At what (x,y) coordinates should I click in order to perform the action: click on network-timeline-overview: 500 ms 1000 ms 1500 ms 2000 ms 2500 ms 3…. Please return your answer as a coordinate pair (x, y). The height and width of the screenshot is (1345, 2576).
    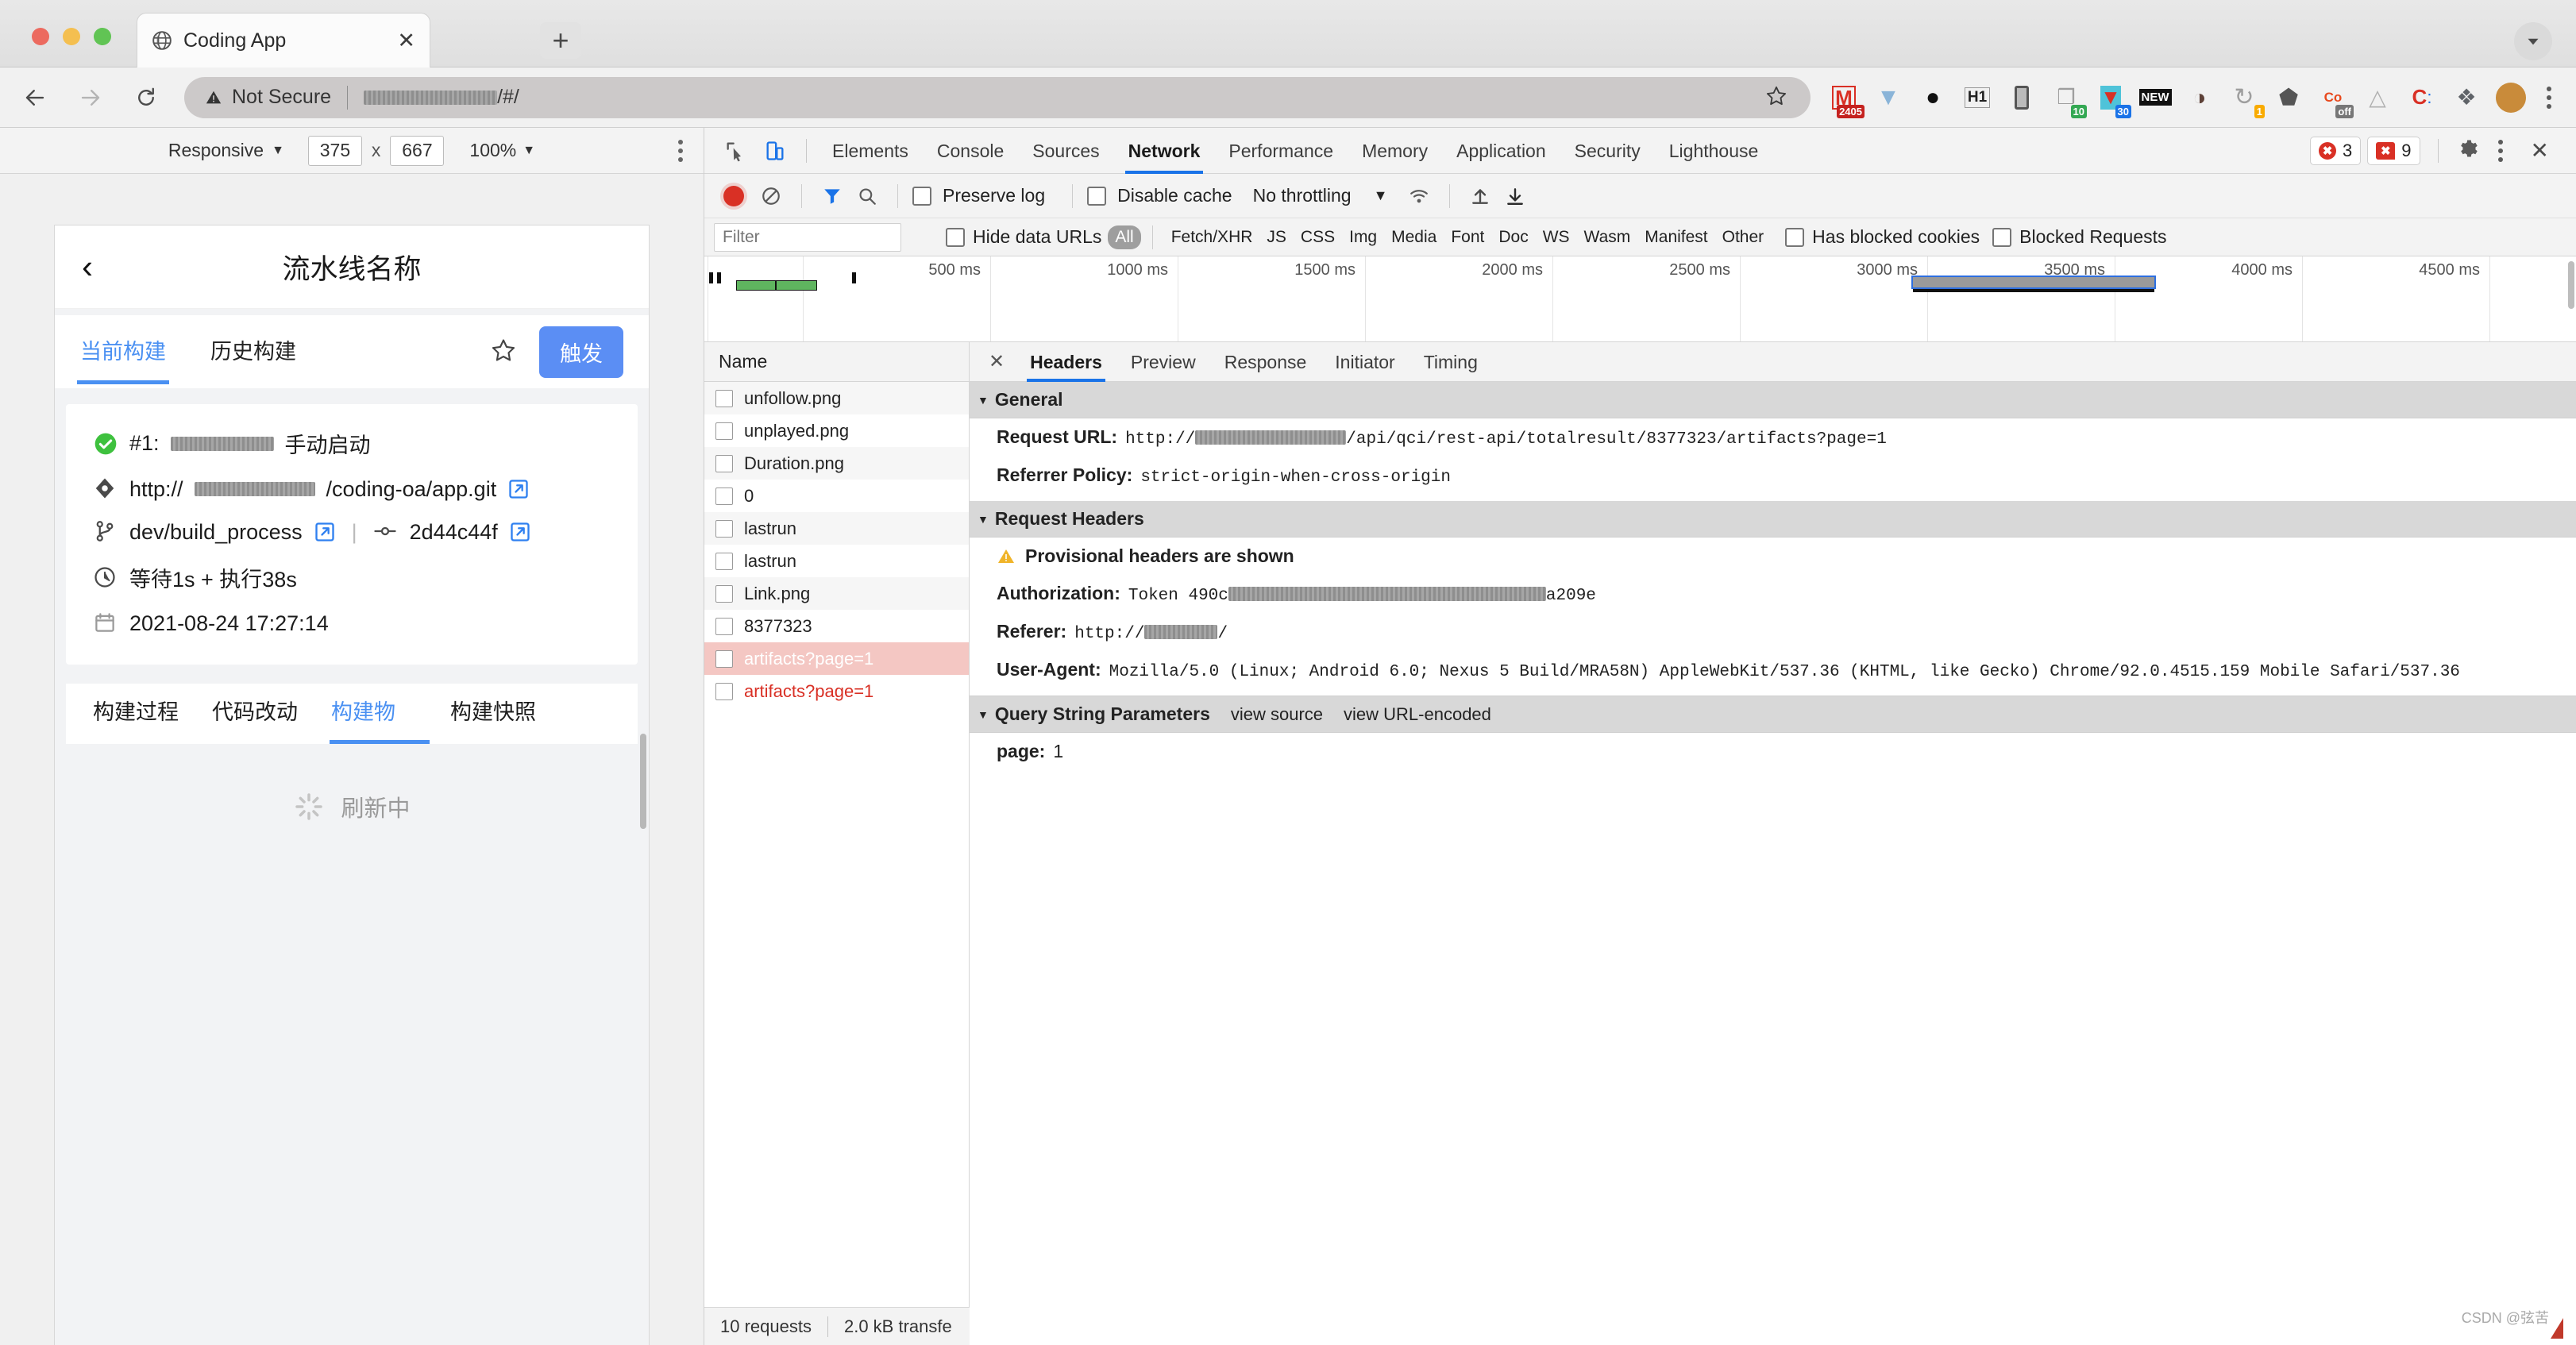
    Looking at the image, I should click on (1640, 299).